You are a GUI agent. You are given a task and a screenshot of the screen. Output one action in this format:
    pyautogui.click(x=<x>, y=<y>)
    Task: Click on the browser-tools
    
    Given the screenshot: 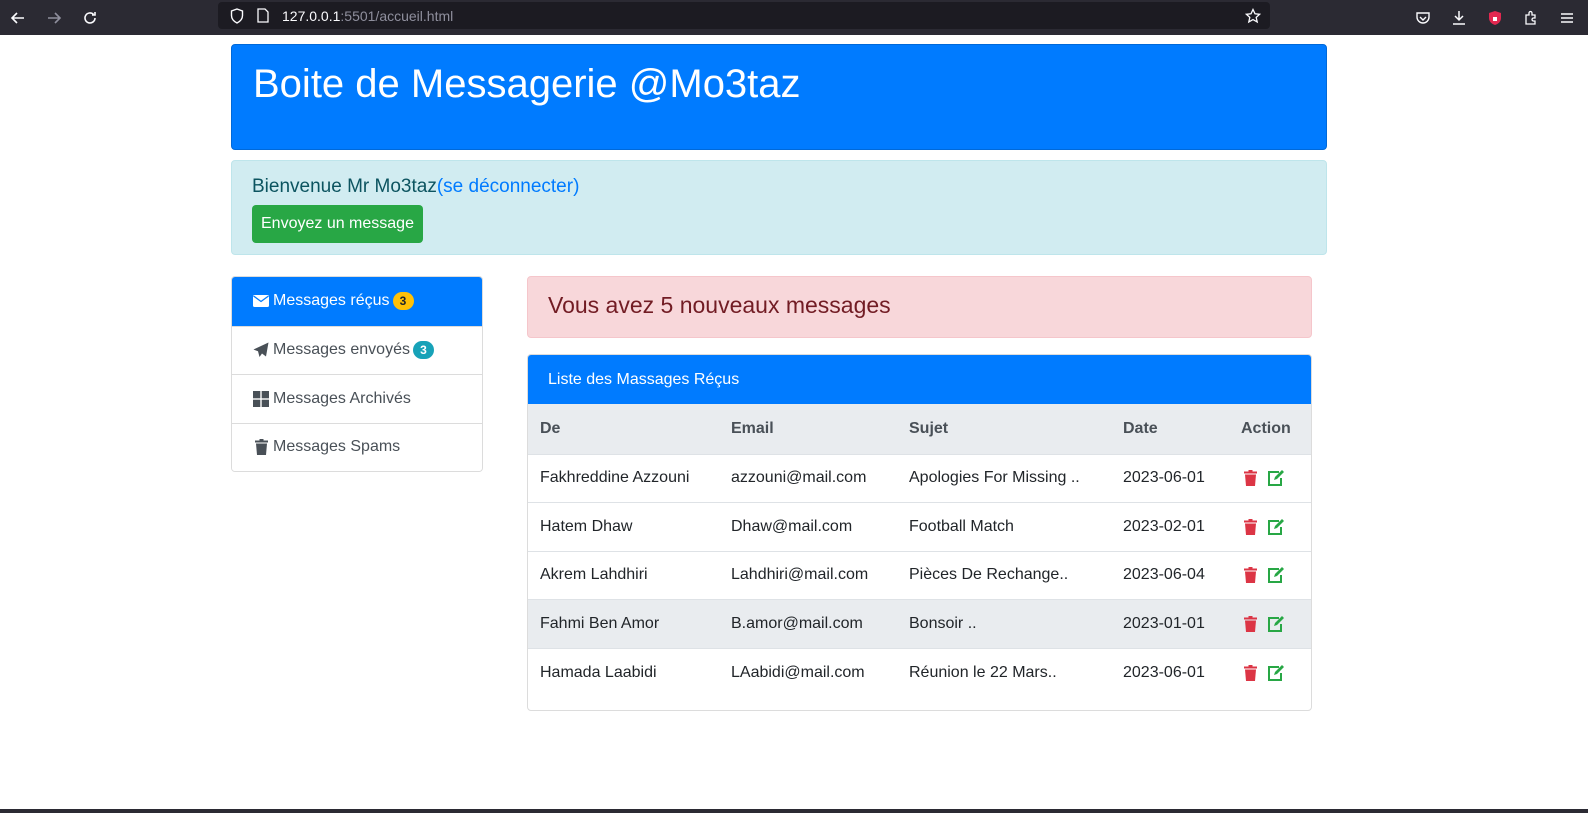 What is the action you would take?
    pyautogui.click(x=1495, y=17)
    